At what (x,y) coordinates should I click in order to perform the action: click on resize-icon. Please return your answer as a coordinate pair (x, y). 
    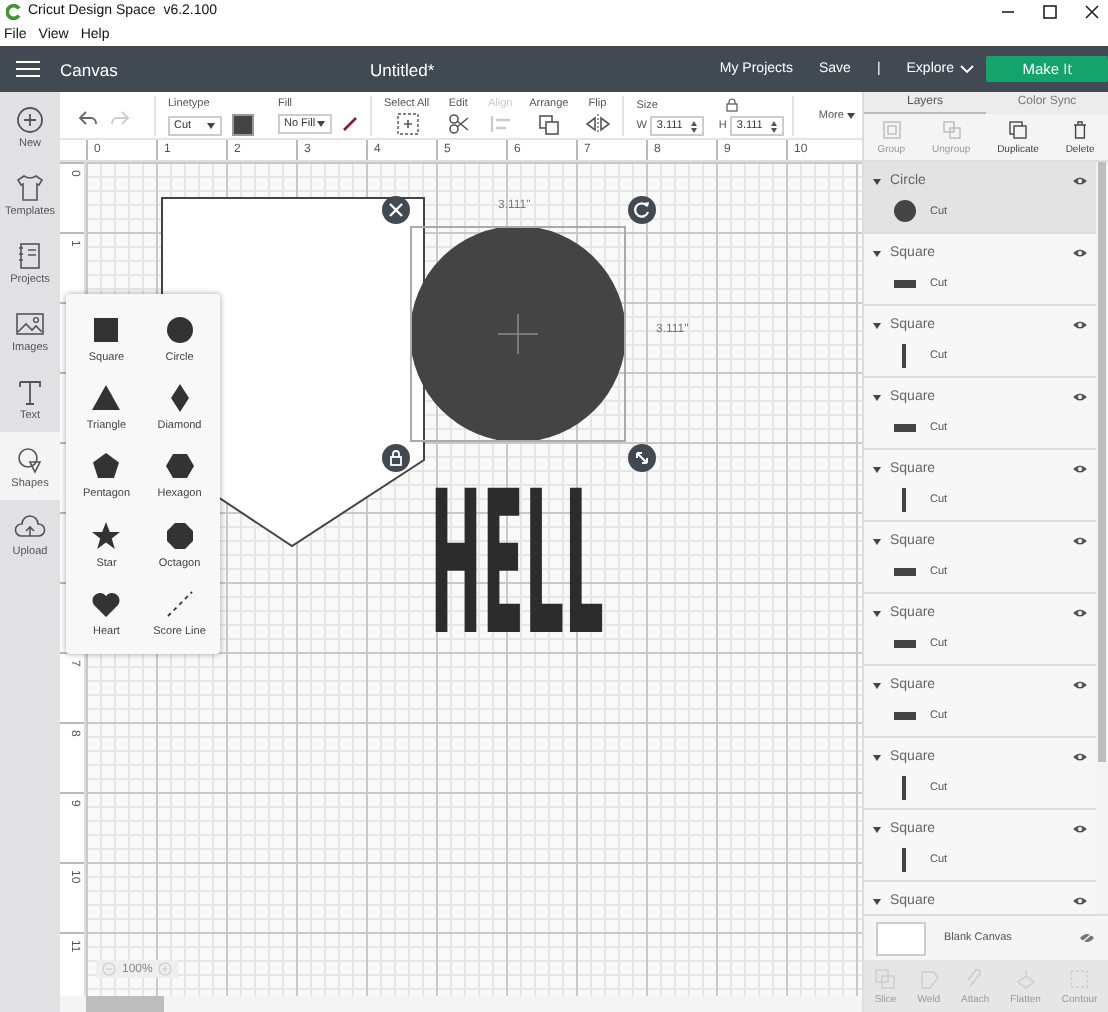
    Looking at the image, I should click on (642, 458).